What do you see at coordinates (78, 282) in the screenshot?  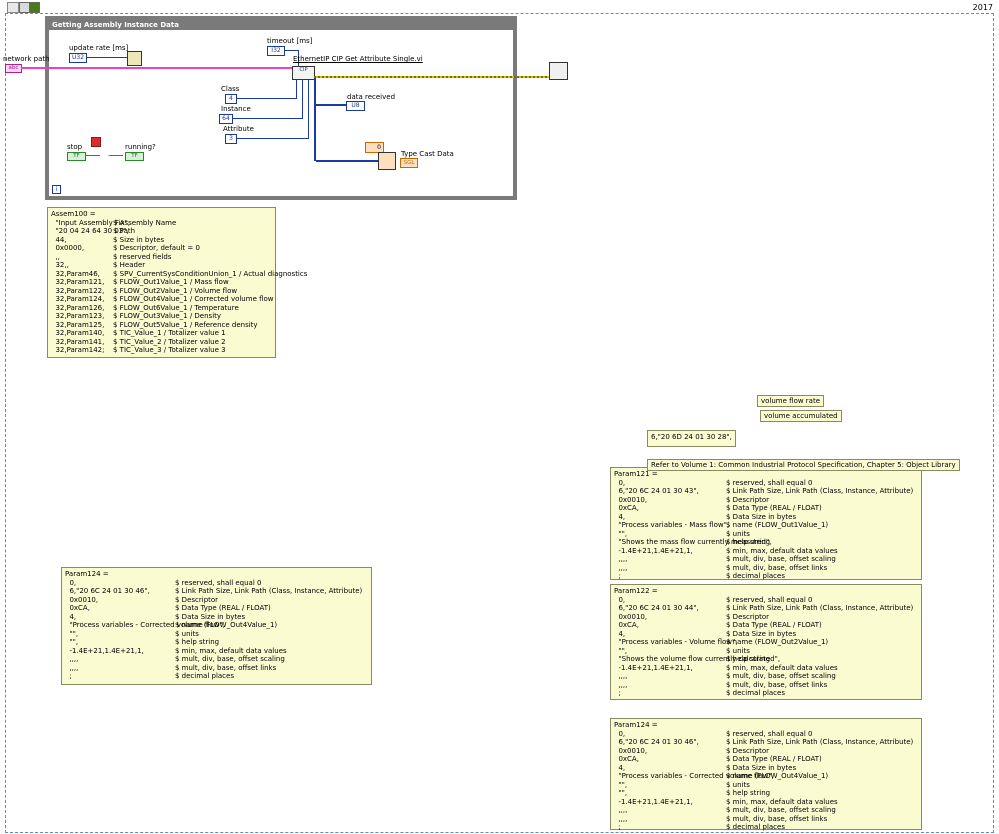 I see `note-code: 32,Param121,` at bounding box center [78, 282].